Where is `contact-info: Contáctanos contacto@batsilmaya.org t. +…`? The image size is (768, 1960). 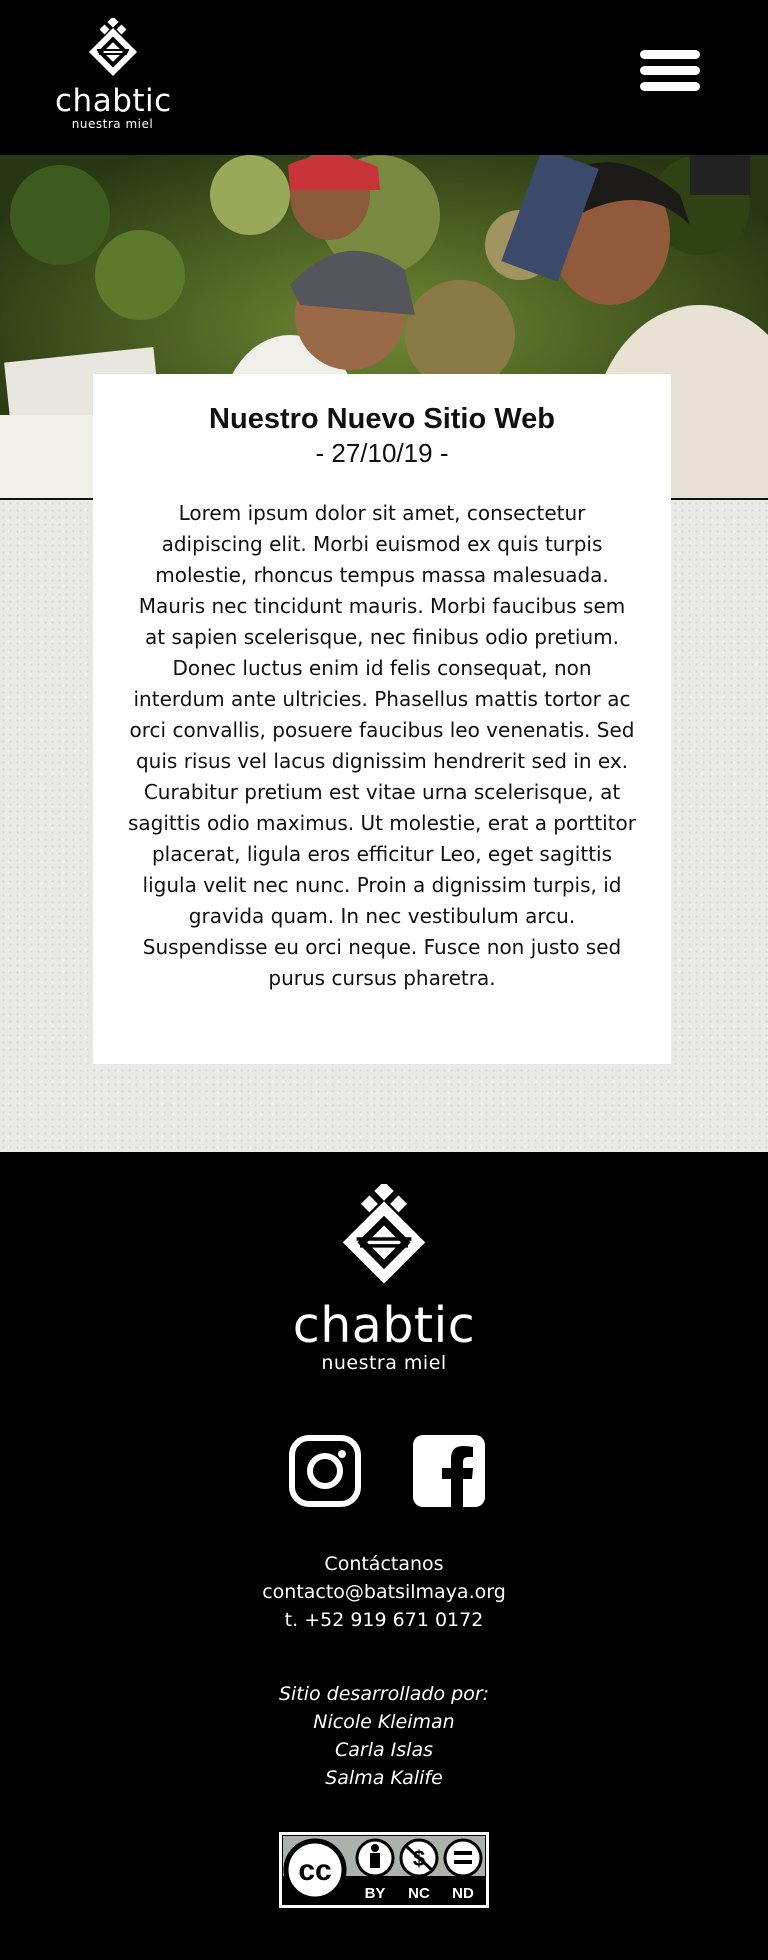
contact-info: Contáctanos contacto@batsilmaya.org t. +… is located at coordinates (384, 1592).